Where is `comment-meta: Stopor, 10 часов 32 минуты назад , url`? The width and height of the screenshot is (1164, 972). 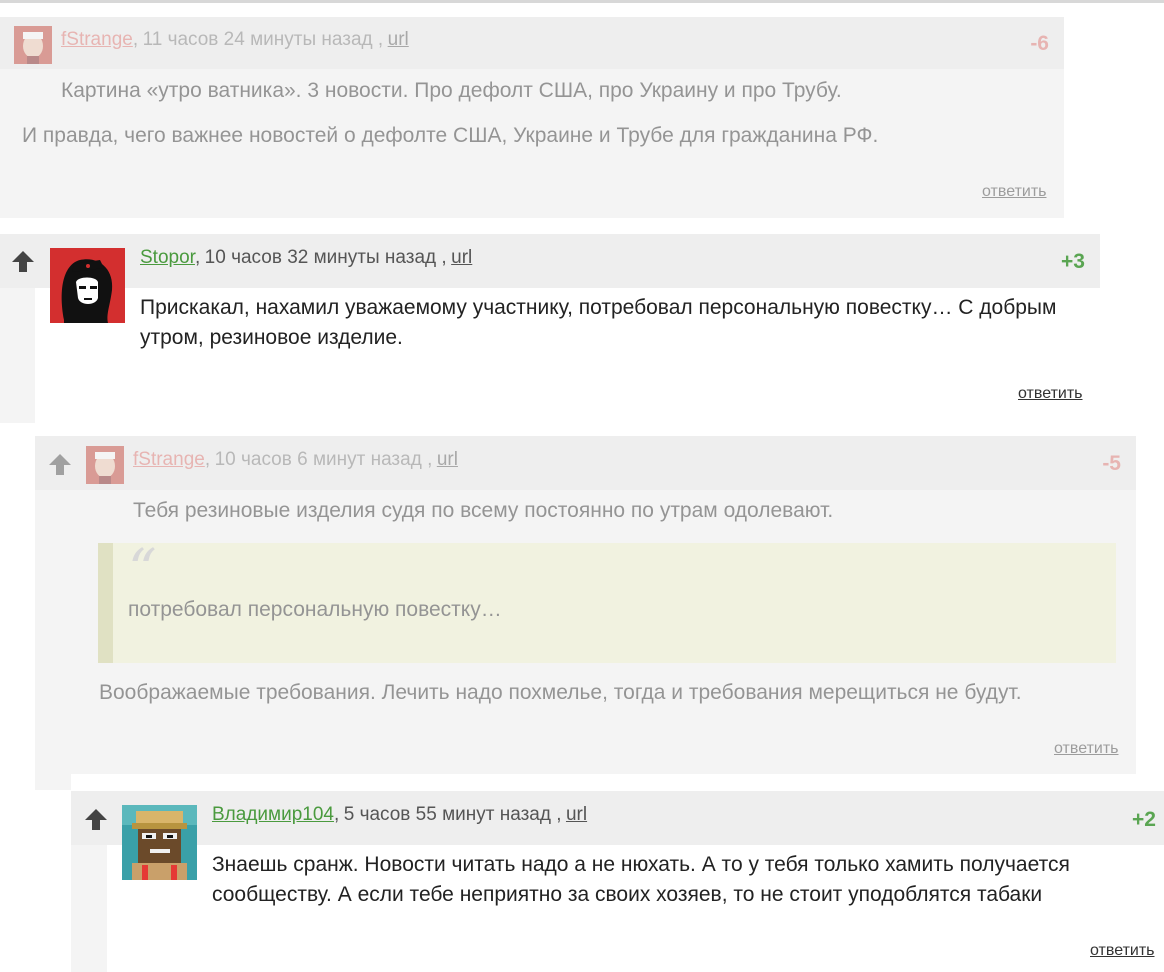 comment-meta: Stopor, 10 часов 32 минуты назад , url is located at coordinates (306, 258).